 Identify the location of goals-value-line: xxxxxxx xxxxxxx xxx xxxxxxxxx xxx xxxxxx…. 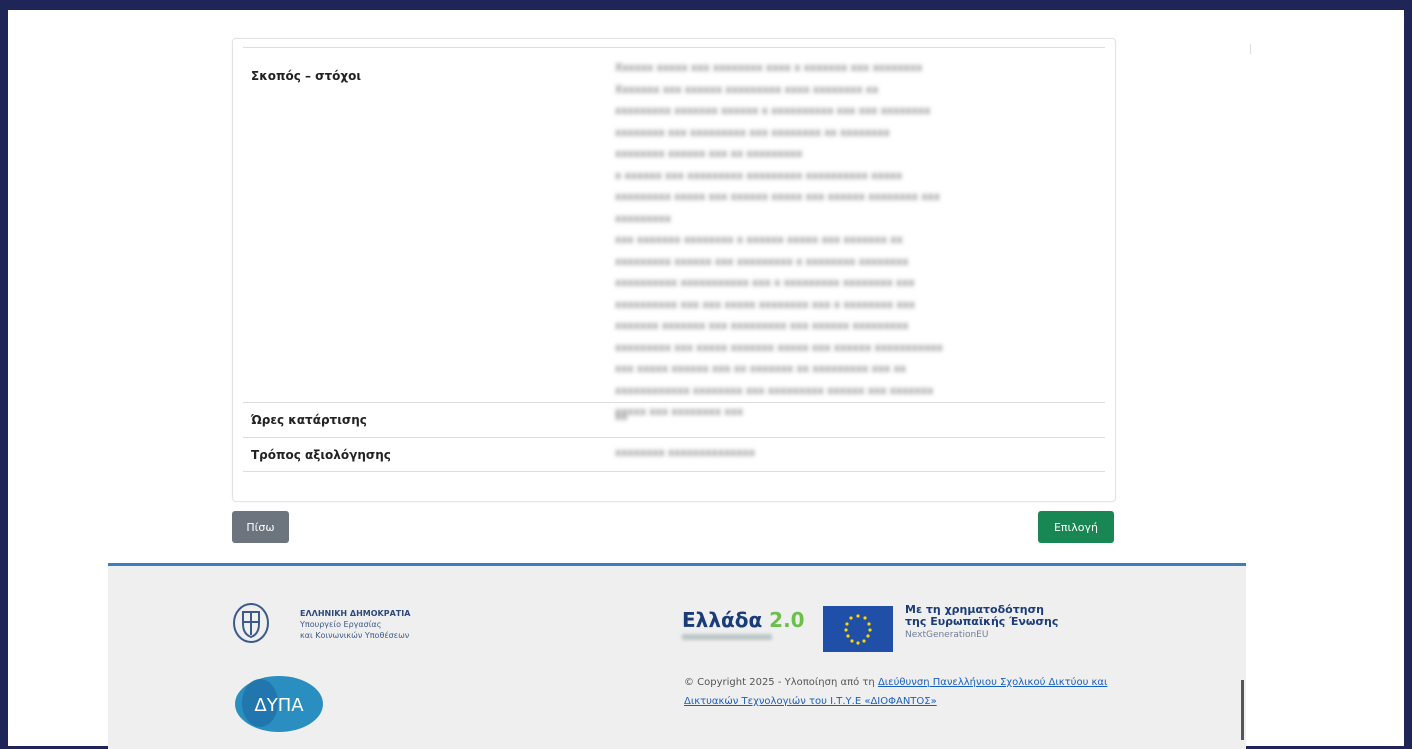
(762, 326).